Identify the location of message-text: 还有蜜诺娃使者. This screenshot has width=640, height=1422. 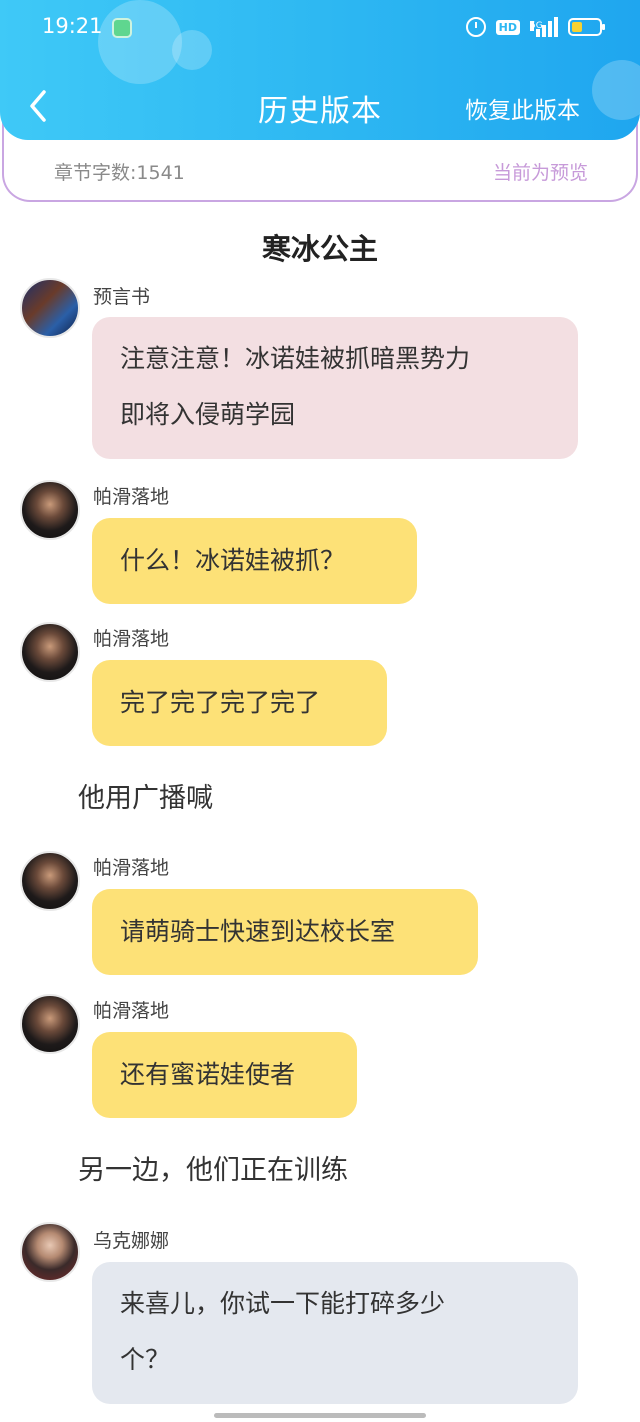
(208, 1074).